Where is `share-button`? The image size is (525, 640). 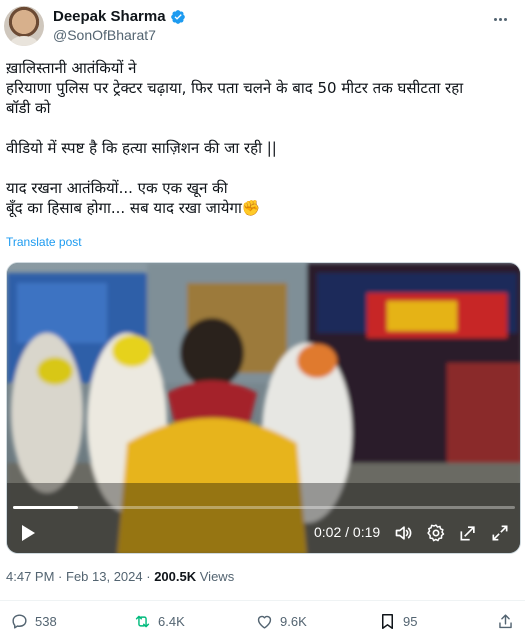
share-button is located at coordinates (505, 621).